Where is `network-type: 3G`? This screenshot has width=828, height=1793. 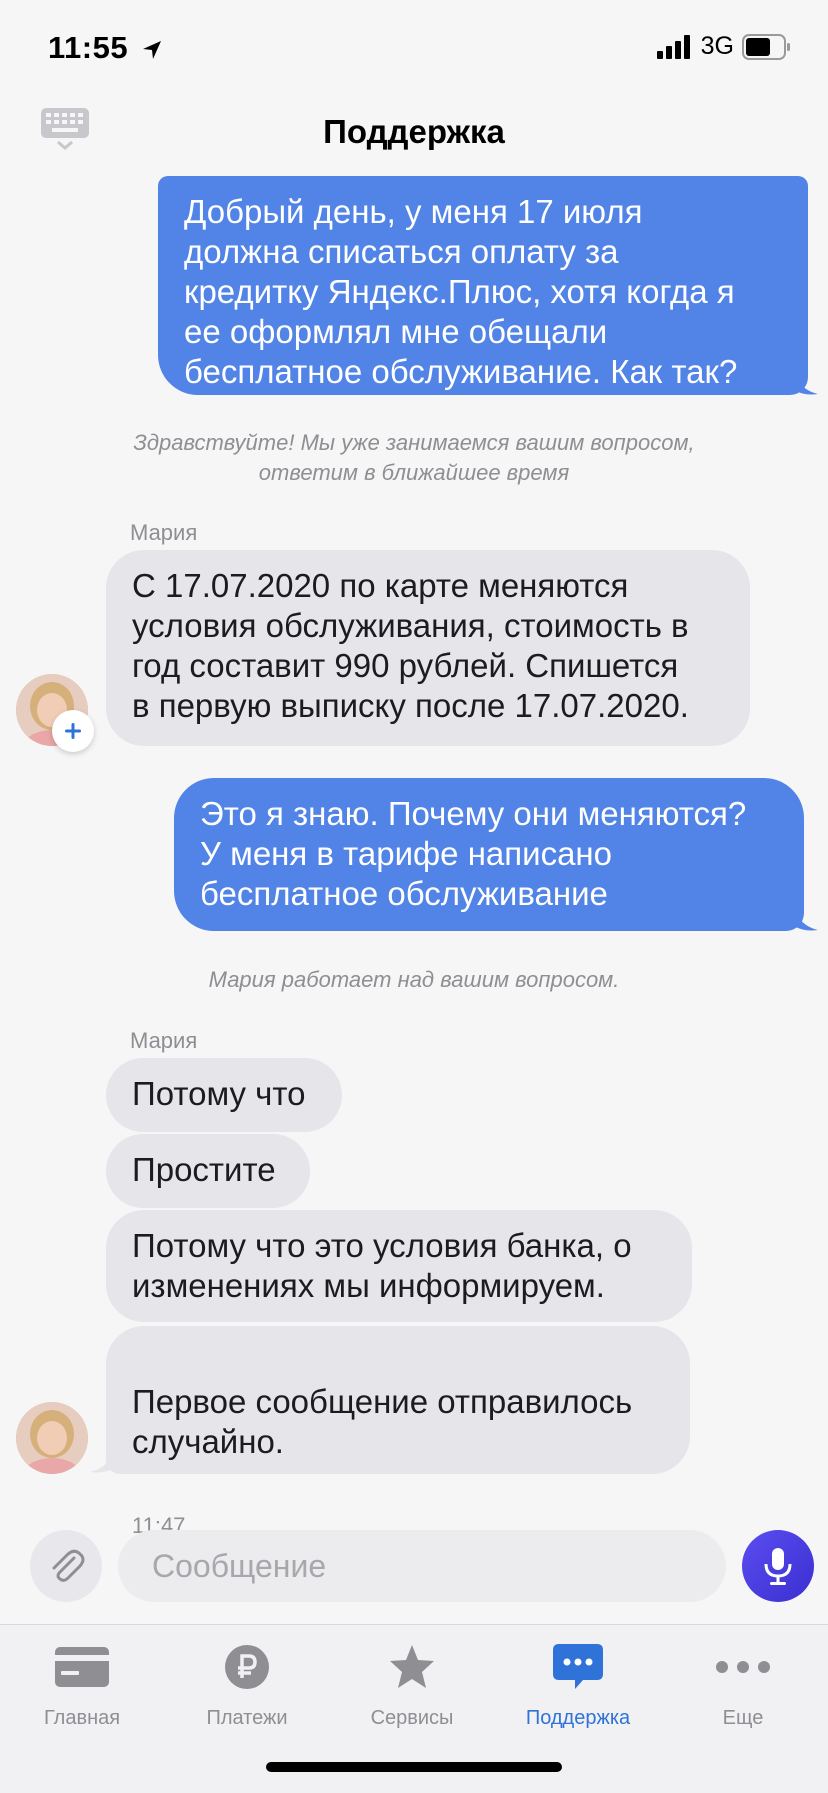
network-type: 3G is located at coordinates (717, 46).